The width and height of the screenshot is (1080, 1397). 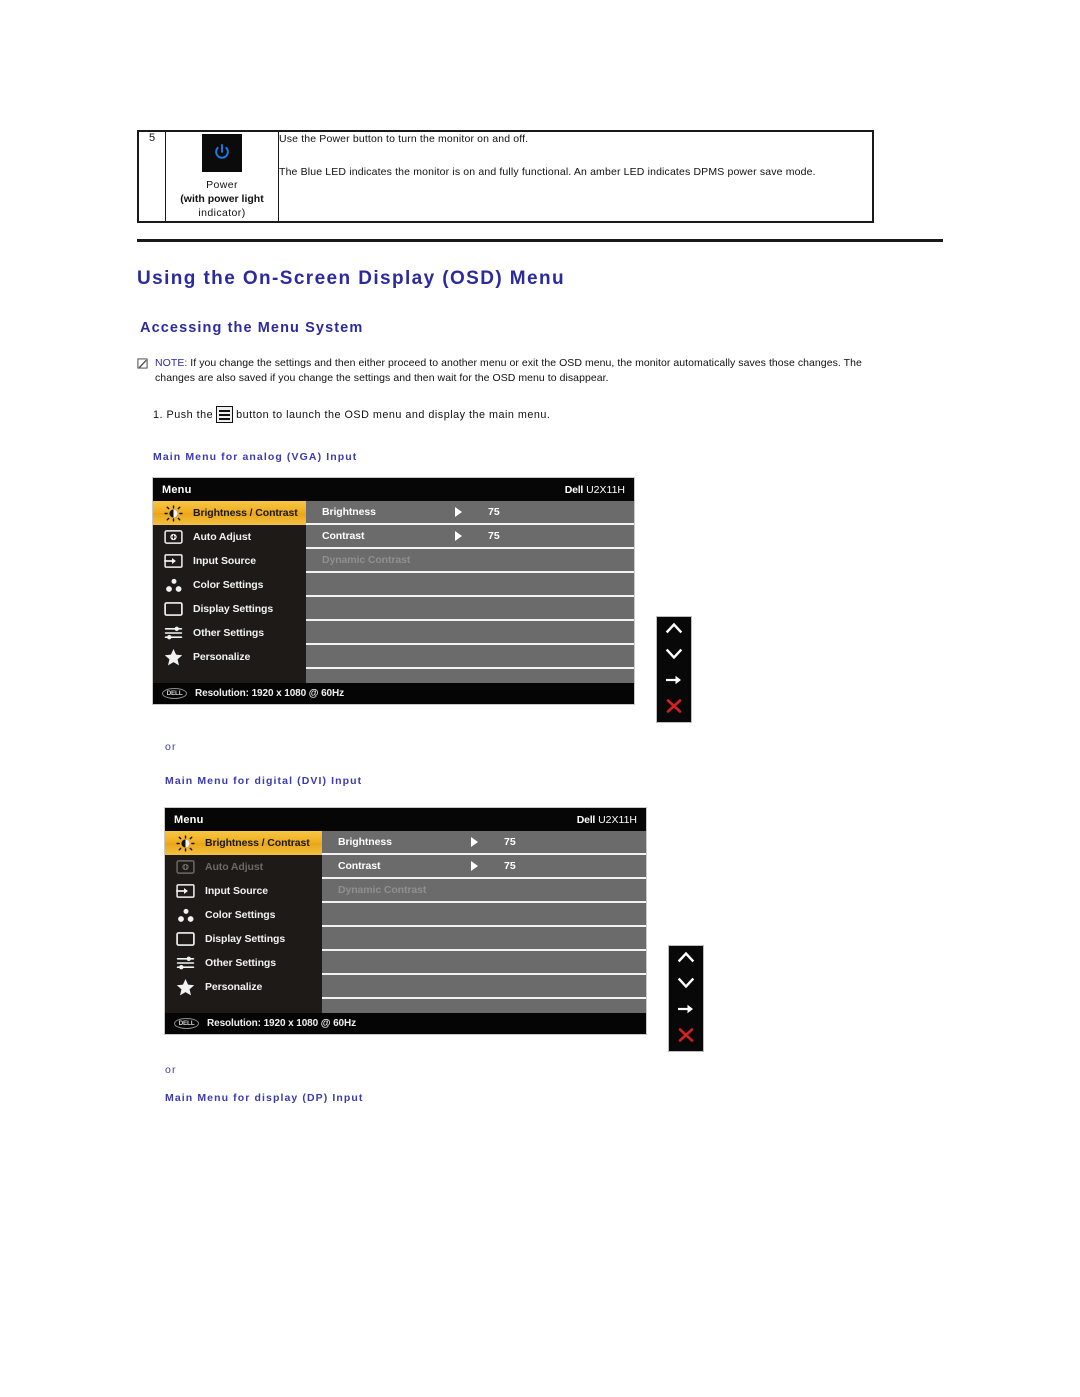 I want to click on section-heading: Accessing the Menu System, so click(x=252, y=328).